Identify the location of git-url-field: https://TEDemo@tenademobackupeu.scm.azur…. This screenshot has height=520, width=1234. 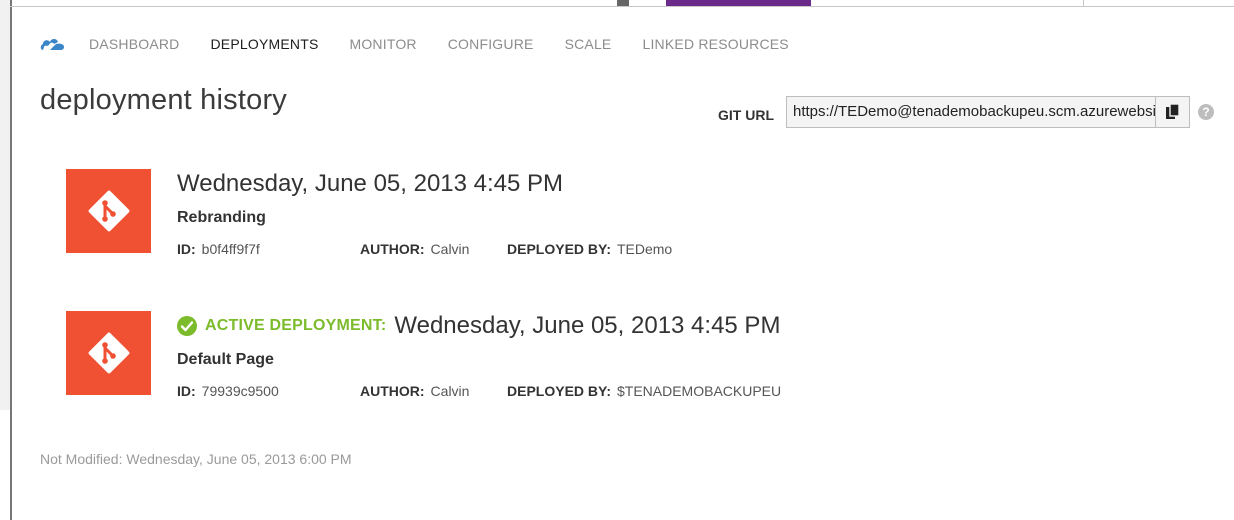
(971, 112).